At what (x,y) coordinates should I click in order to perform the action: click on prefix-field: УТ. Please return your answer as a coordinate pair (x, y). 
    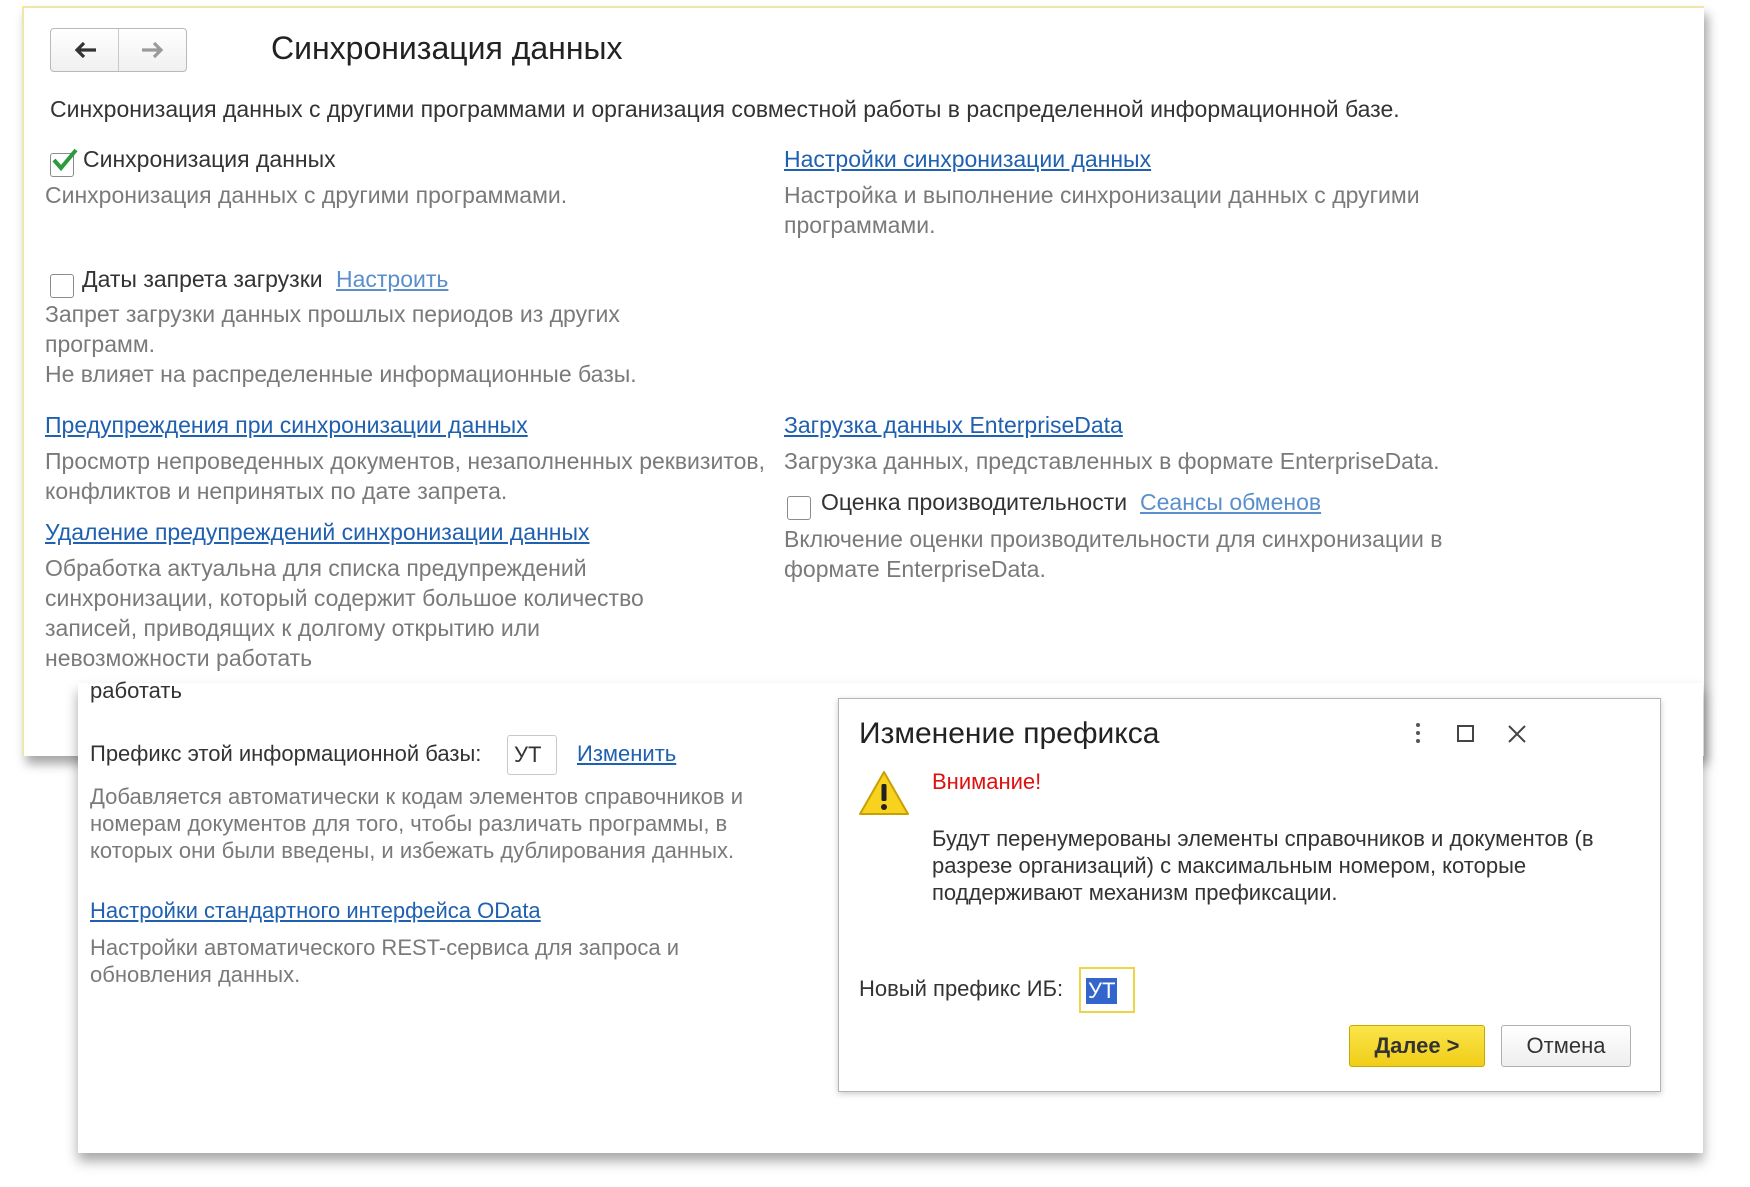
    Looking at the image, I should click on (532, 755).